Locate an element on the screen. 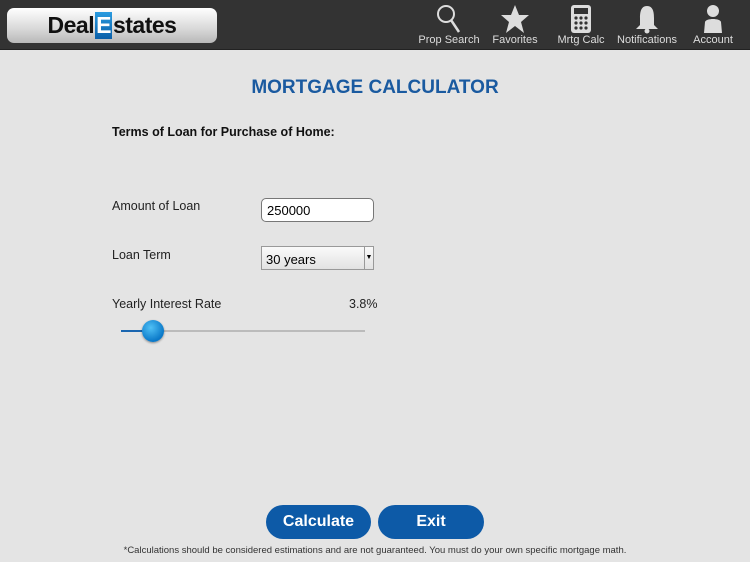 The height and width of the screenshot is (562, 750). logo-e: E is located at coordinates (103, 25).